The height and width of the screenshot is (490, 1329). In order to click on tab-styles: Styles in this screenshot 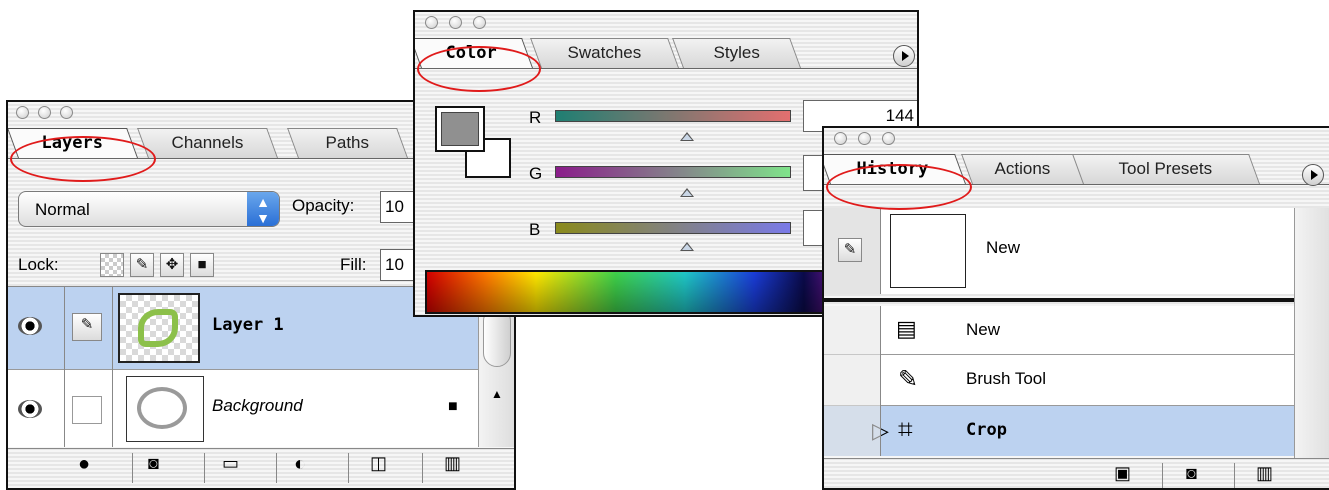, I will do `click(736, 53)`.